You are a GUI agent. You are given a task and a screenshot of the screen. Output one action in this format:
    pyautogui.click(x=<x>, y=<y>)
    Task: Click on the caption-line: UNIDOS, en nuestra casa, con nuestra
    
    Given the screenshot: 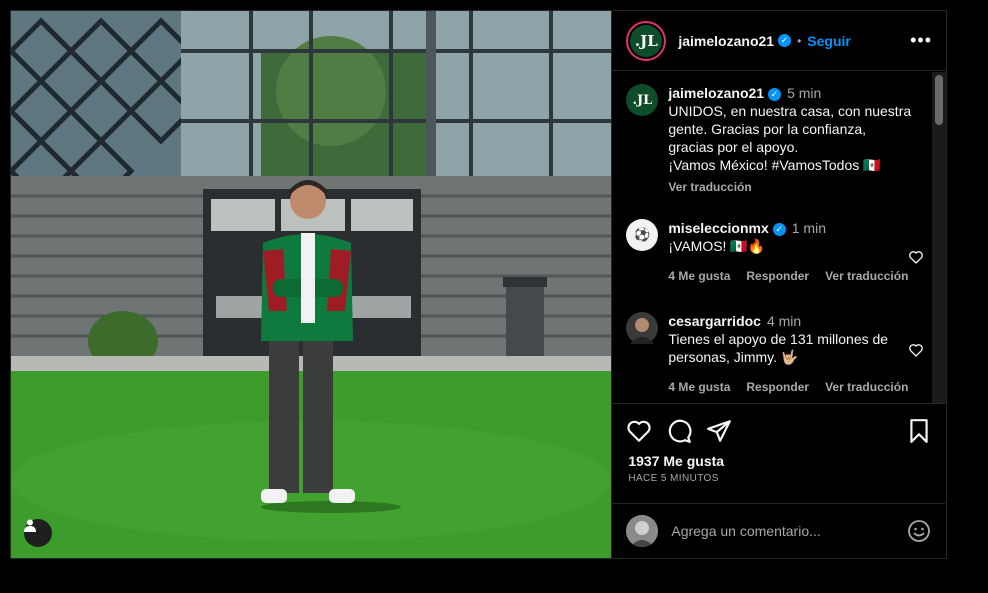 What is the action you would take?
    pyautogui.click(x=790, y=111)
    